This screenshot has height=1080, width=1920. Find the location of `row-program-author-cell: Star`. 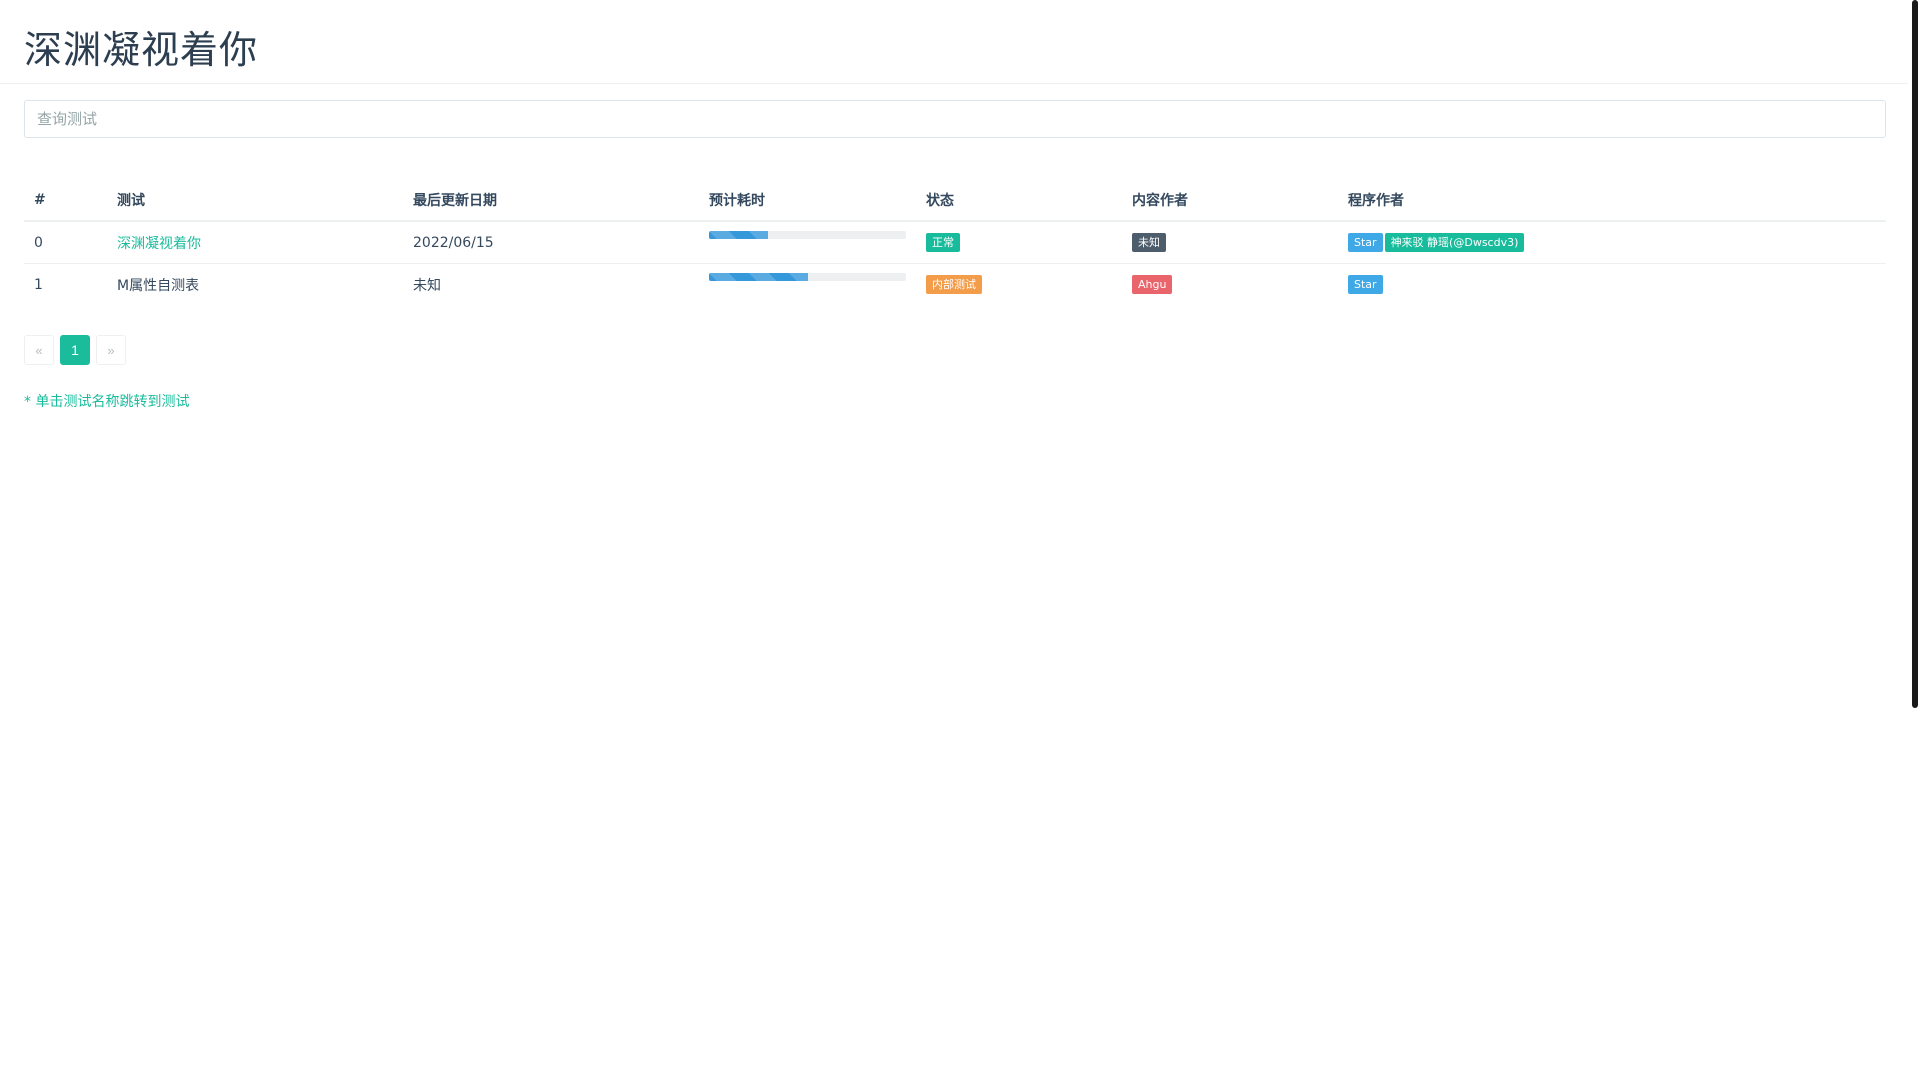

row-program-author-cell: Star is located at coordinates (1612, 285).